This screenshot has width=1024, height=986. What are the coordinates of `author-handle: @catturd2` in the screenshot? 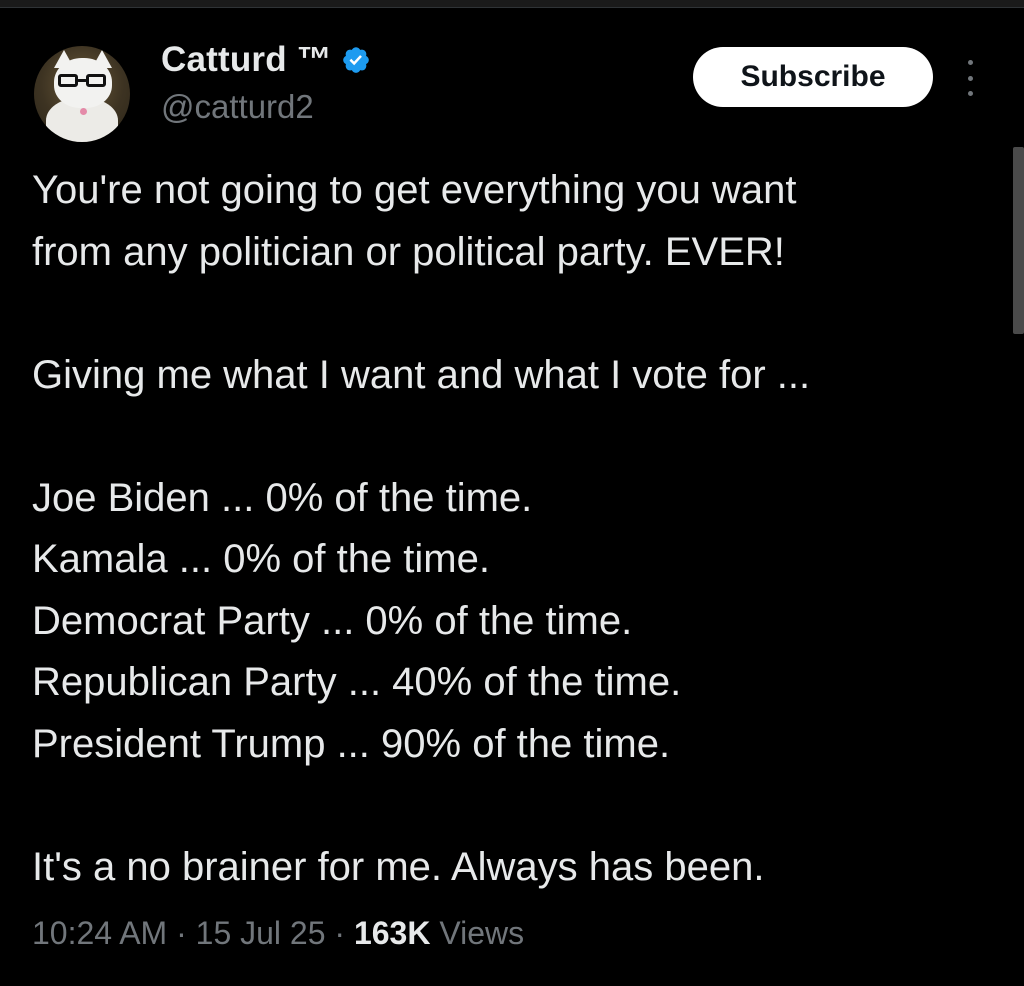 It's located at (237, 107).